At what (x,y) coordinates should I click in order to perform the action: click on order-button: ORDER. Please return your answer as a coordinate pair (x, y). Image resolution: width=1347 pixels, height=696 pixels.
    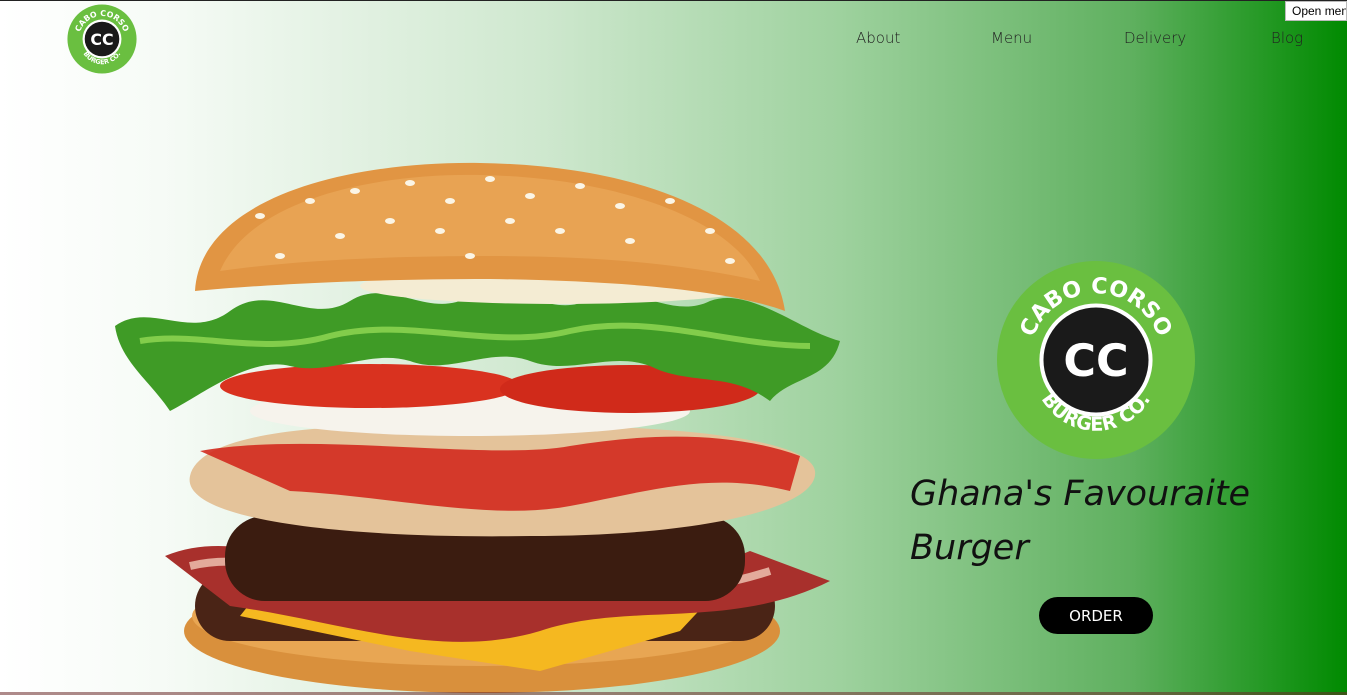
    Looking at the image, I should click on (1096, 615).